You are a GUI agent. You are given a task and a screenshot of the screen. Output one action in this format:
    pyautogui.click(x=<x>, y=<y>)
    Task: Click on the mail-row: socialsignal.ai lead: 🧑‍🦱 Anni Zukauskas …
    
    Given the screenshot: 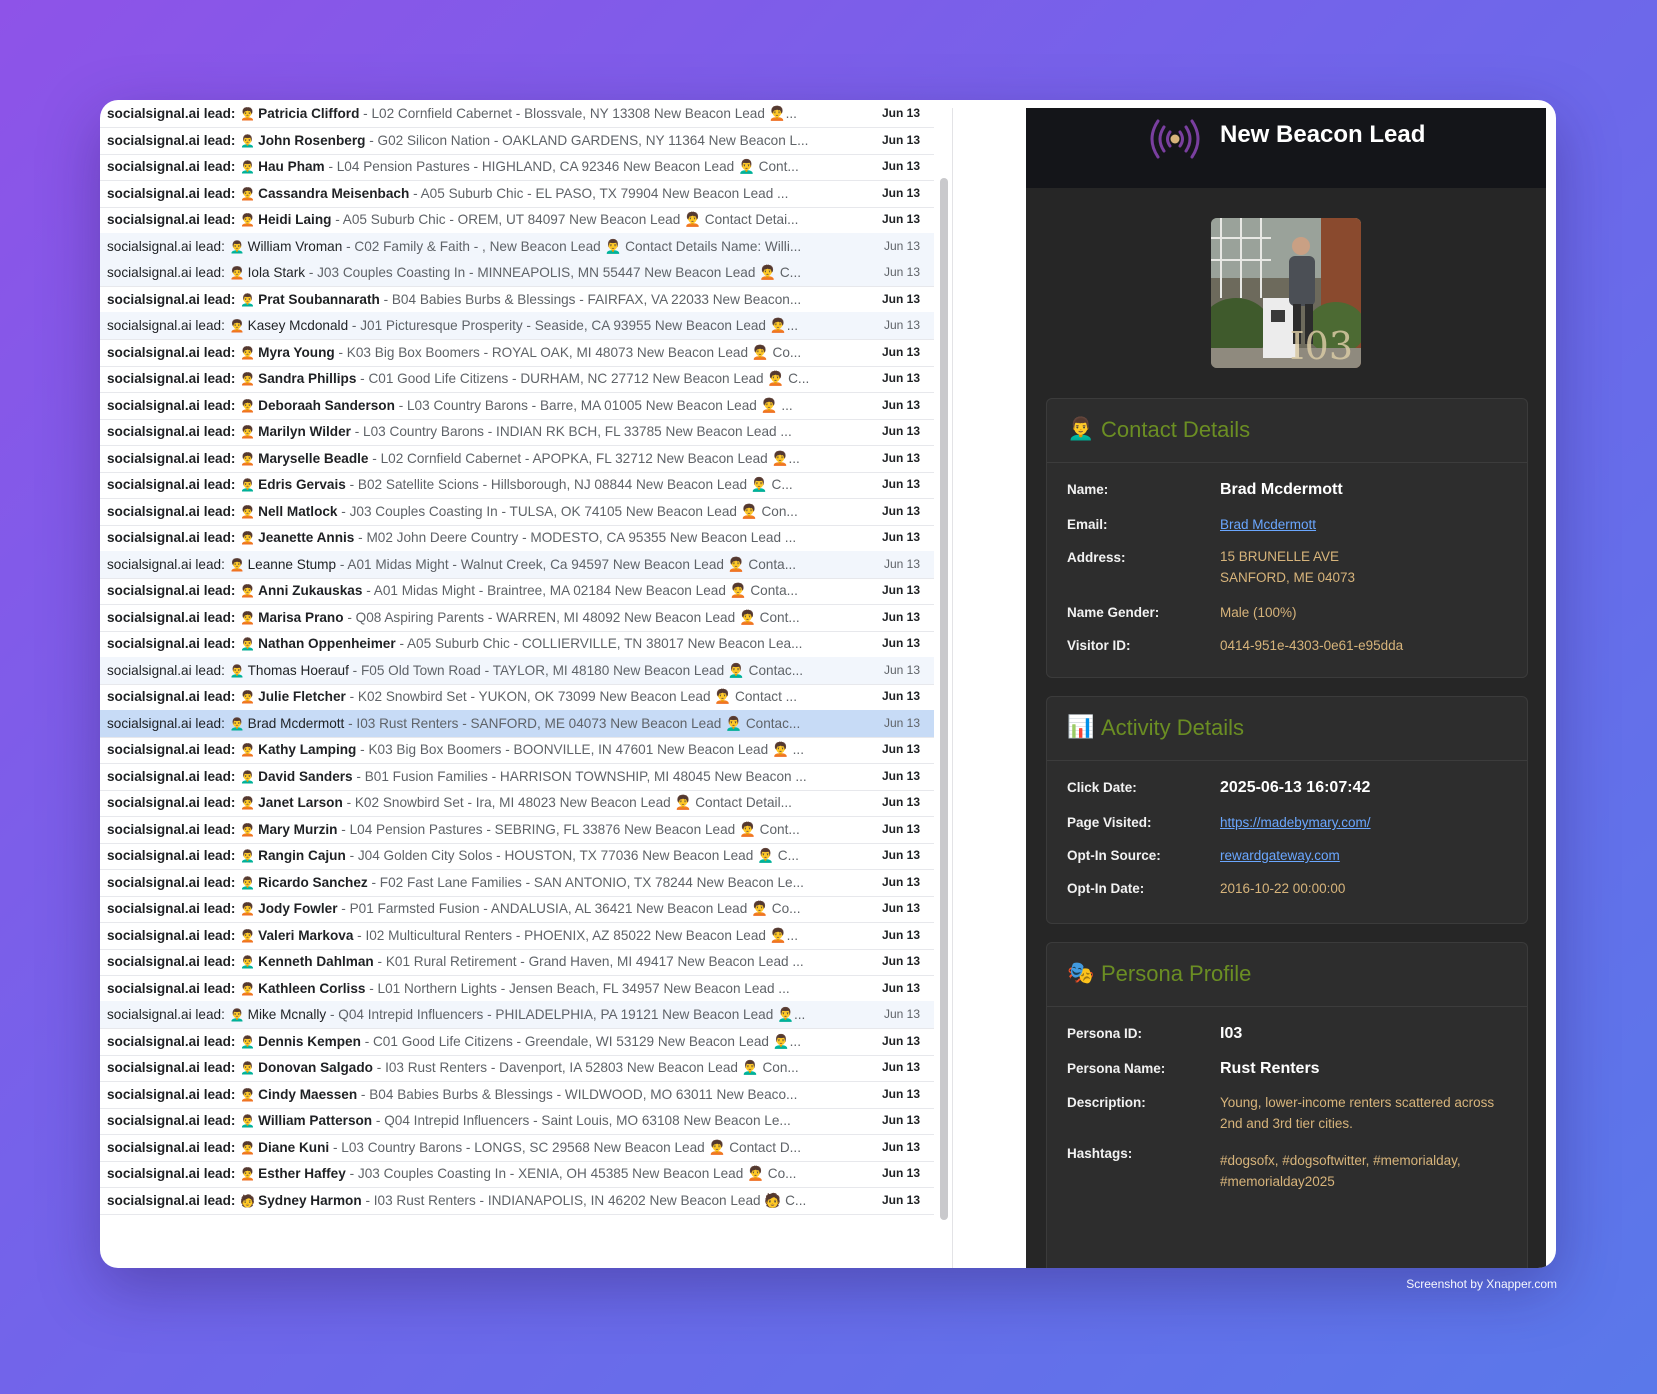 What is the action you would take?
    pyautogui.click(x=517, y=591)
    